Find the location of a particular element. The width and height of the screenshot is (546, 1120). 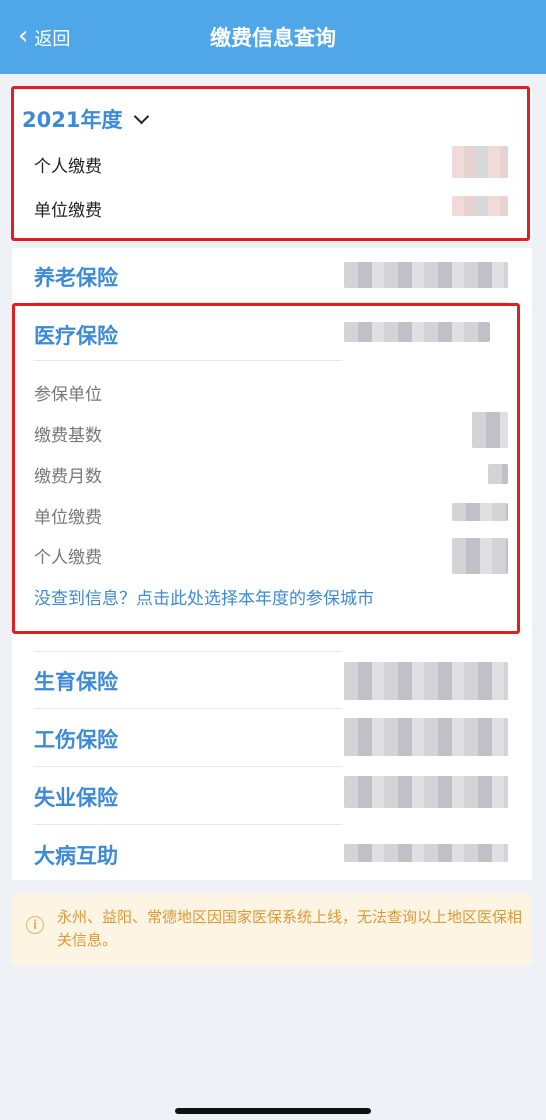

nav-bar: ‹ 返回 缴费信息查询 is located at coordinates (273, 37).